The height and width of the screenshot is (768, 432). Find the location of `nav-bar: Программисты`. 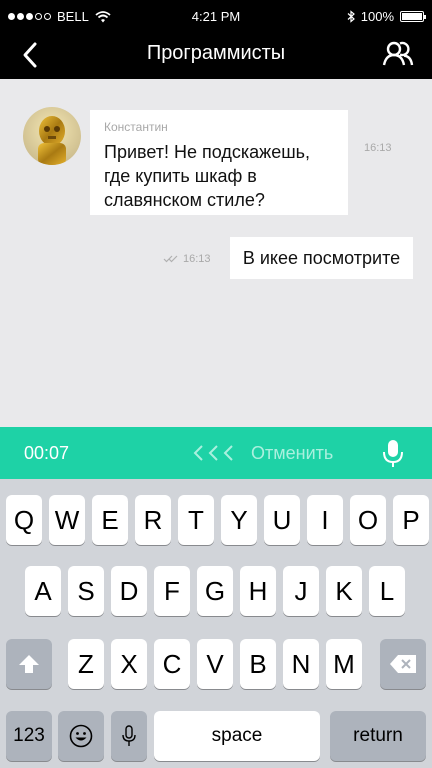

nav-bar: Программисты is located at coordinates (216, 55).